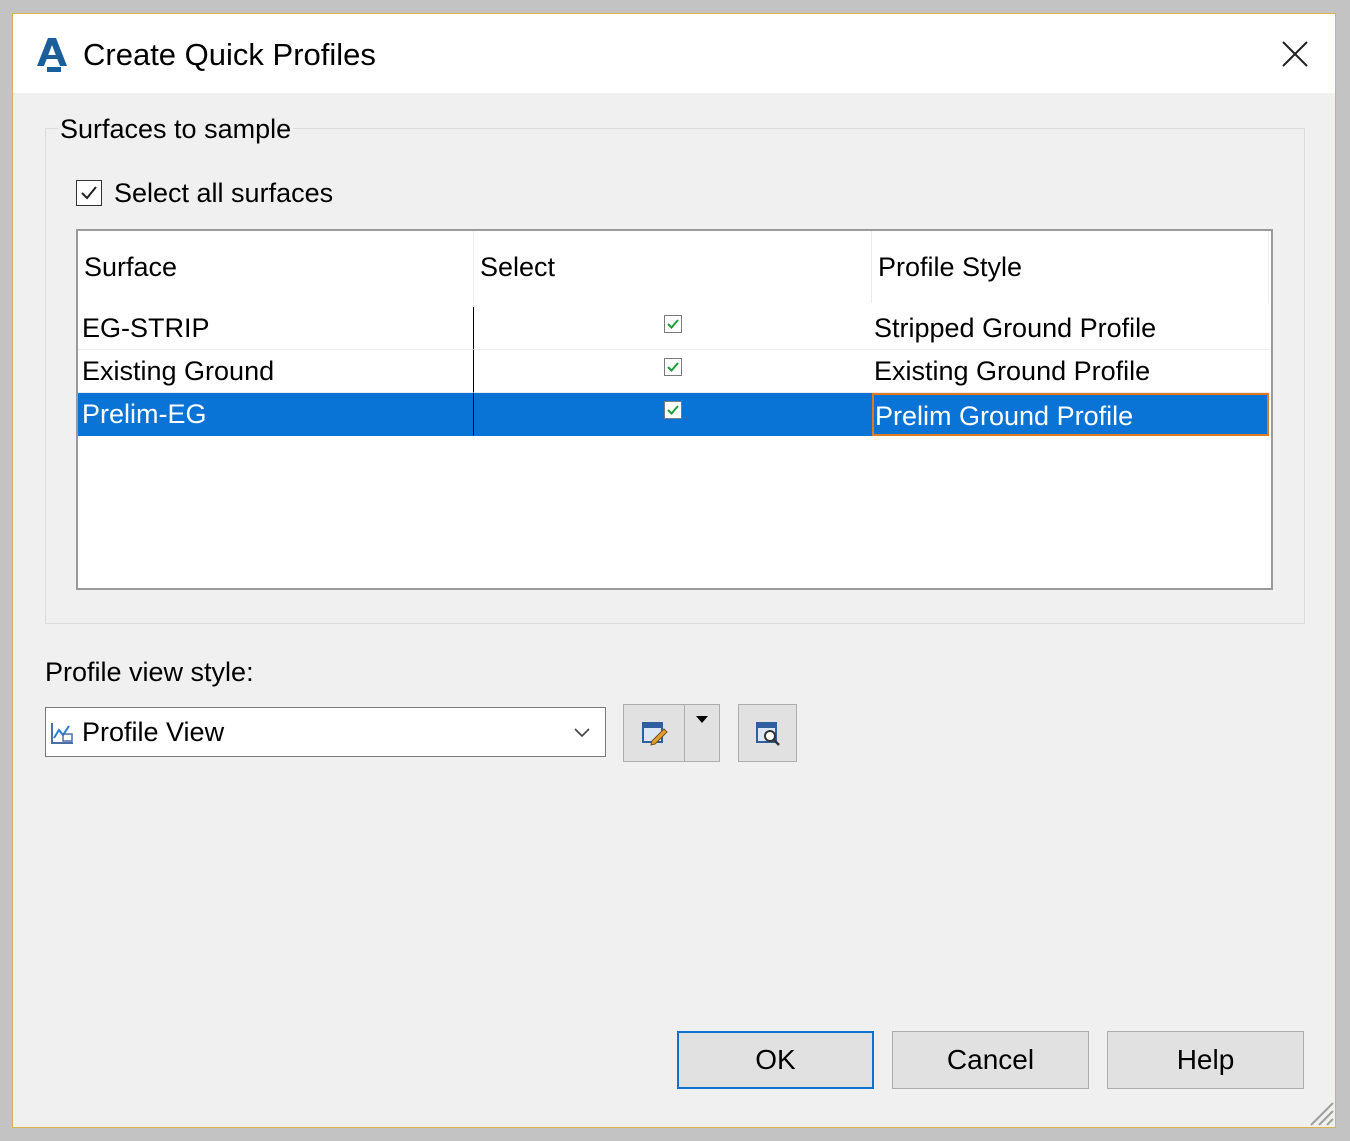  Describe the element at coordinates (149, 672) in the screenshot. I see `profile-view-style-label: Profile view style:` at that location.